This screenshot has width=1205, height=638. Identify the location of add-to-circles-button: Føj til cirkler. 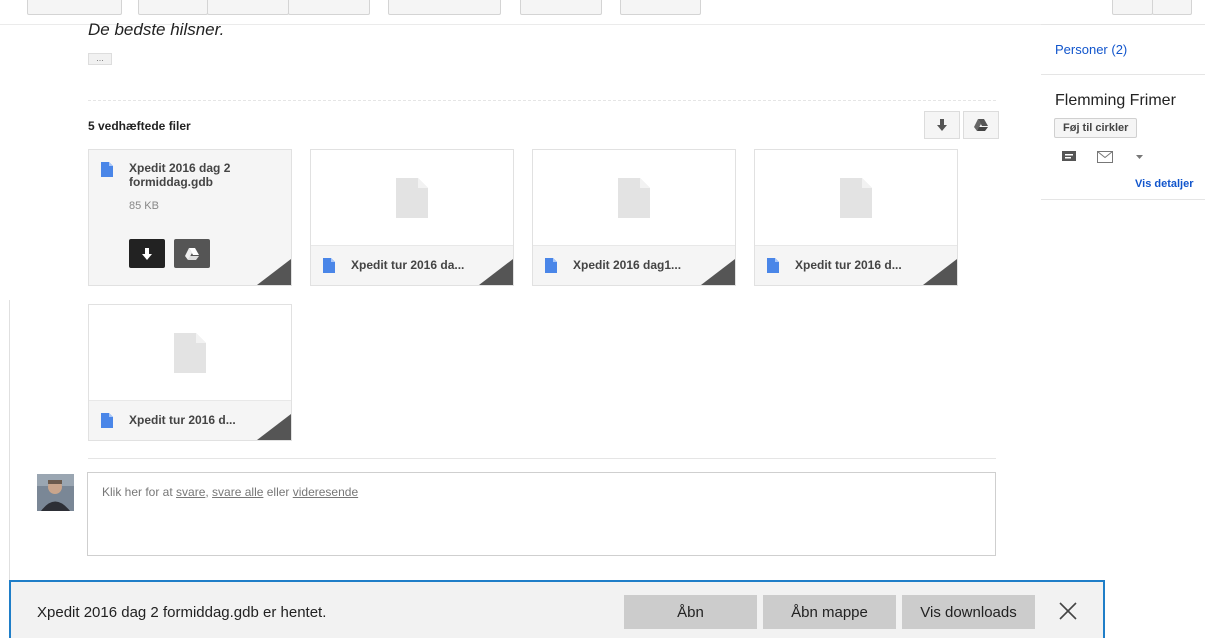
(1096, 128).